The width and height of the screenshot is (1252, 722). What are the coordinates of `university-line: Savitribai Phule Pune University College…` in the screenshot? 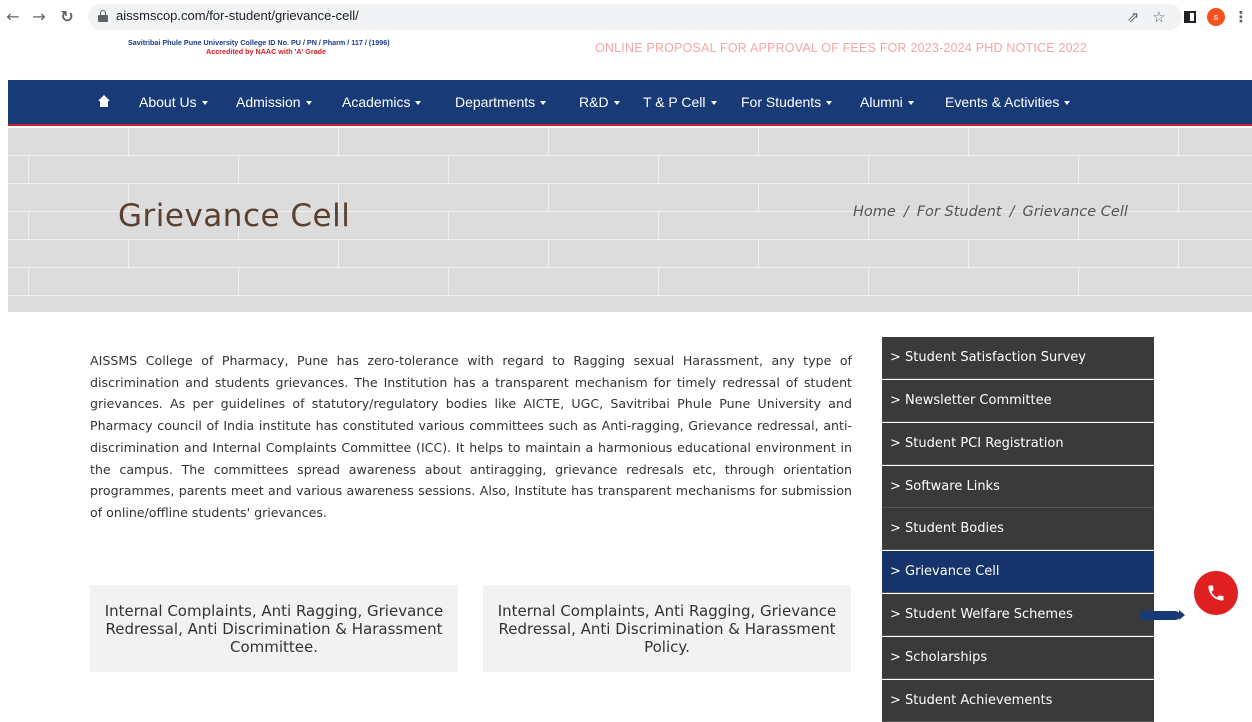 It's located at (259, 42).